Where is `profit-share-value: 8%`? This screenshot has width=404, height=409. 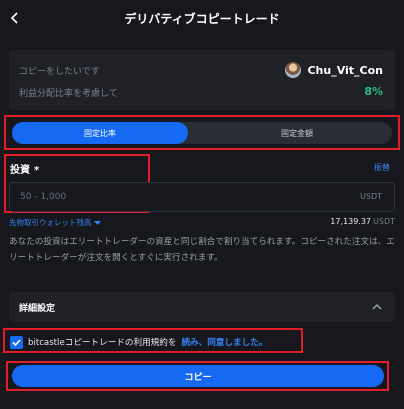
profit-share-value: 8% is located at coordinates (373, 91).